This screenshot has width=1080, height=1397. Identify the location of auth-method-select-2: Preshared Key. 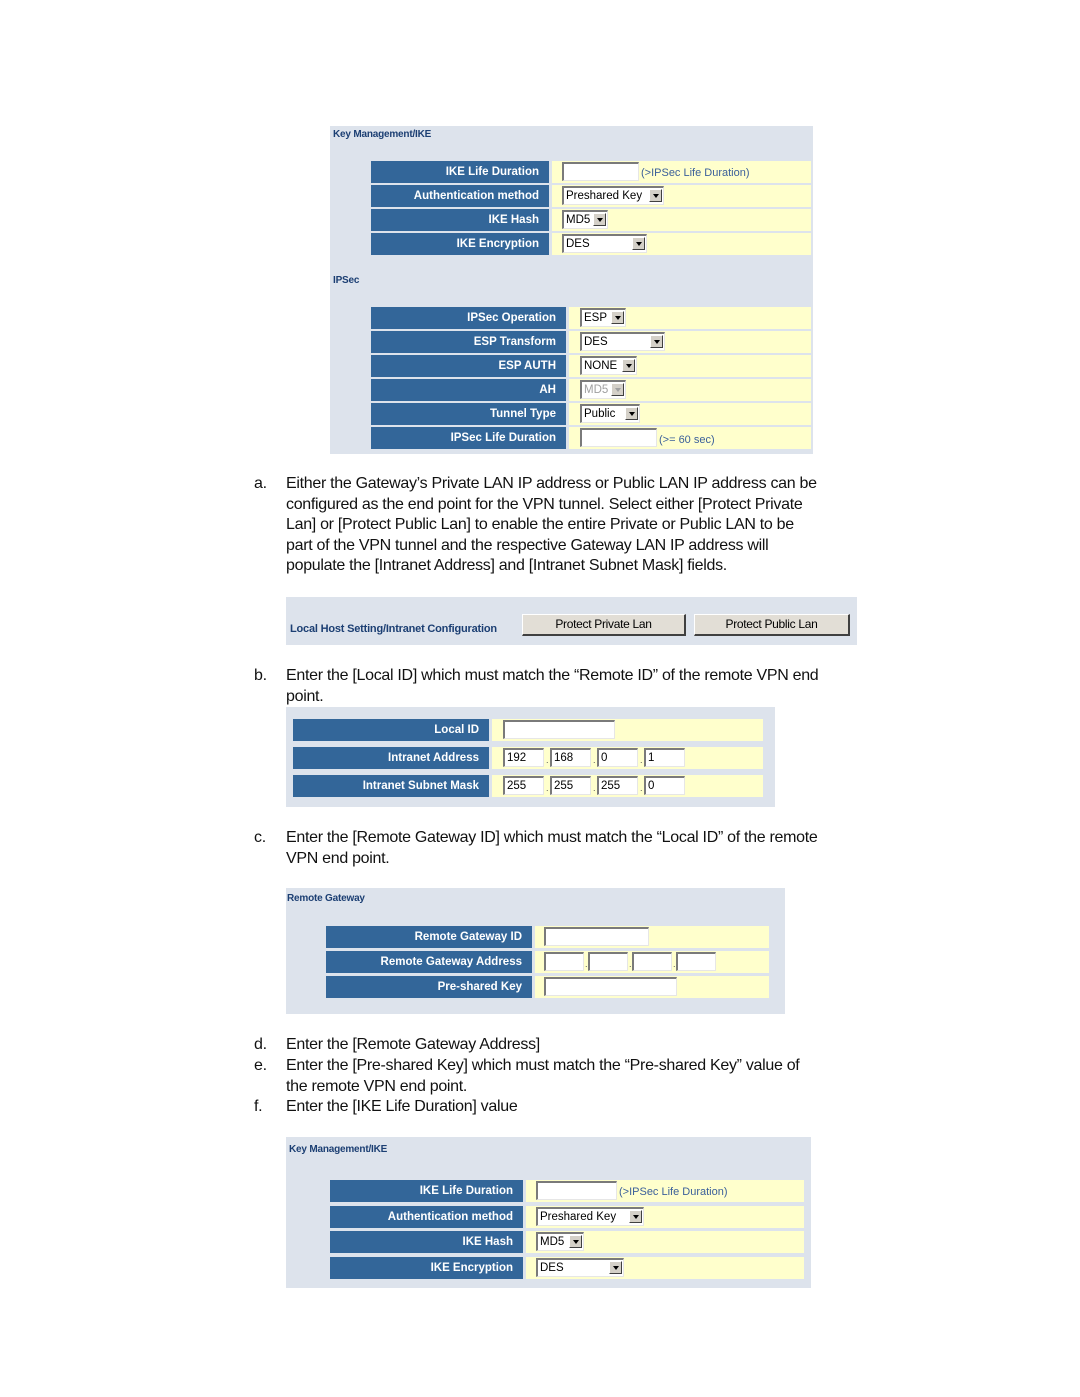
(590, 1216).